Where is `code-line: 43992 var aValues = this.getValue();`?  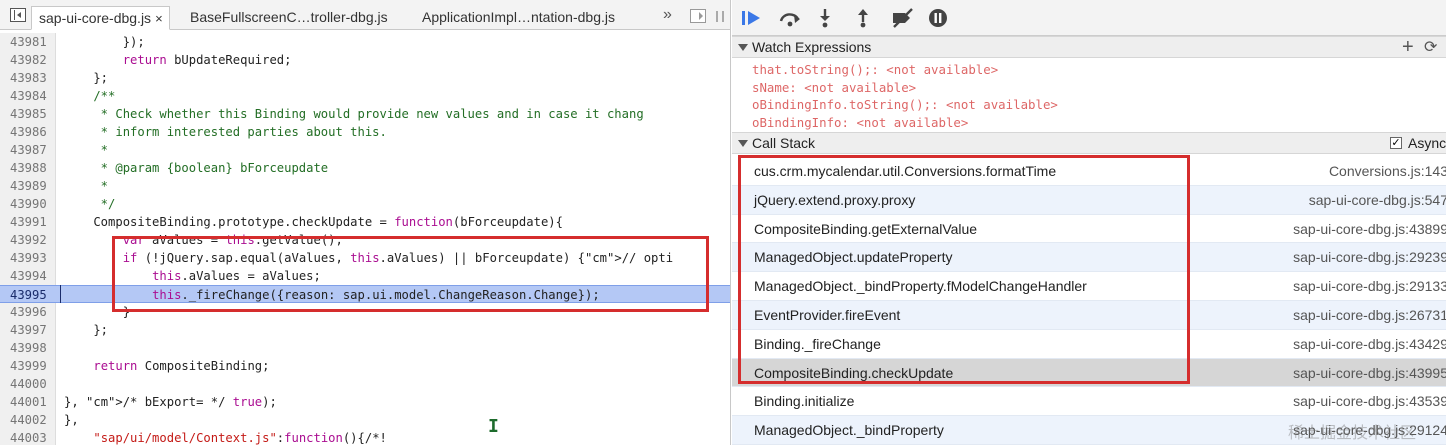
code-line: 43992 var aValues = this.getValue(); is located at coordinates (365, 240).